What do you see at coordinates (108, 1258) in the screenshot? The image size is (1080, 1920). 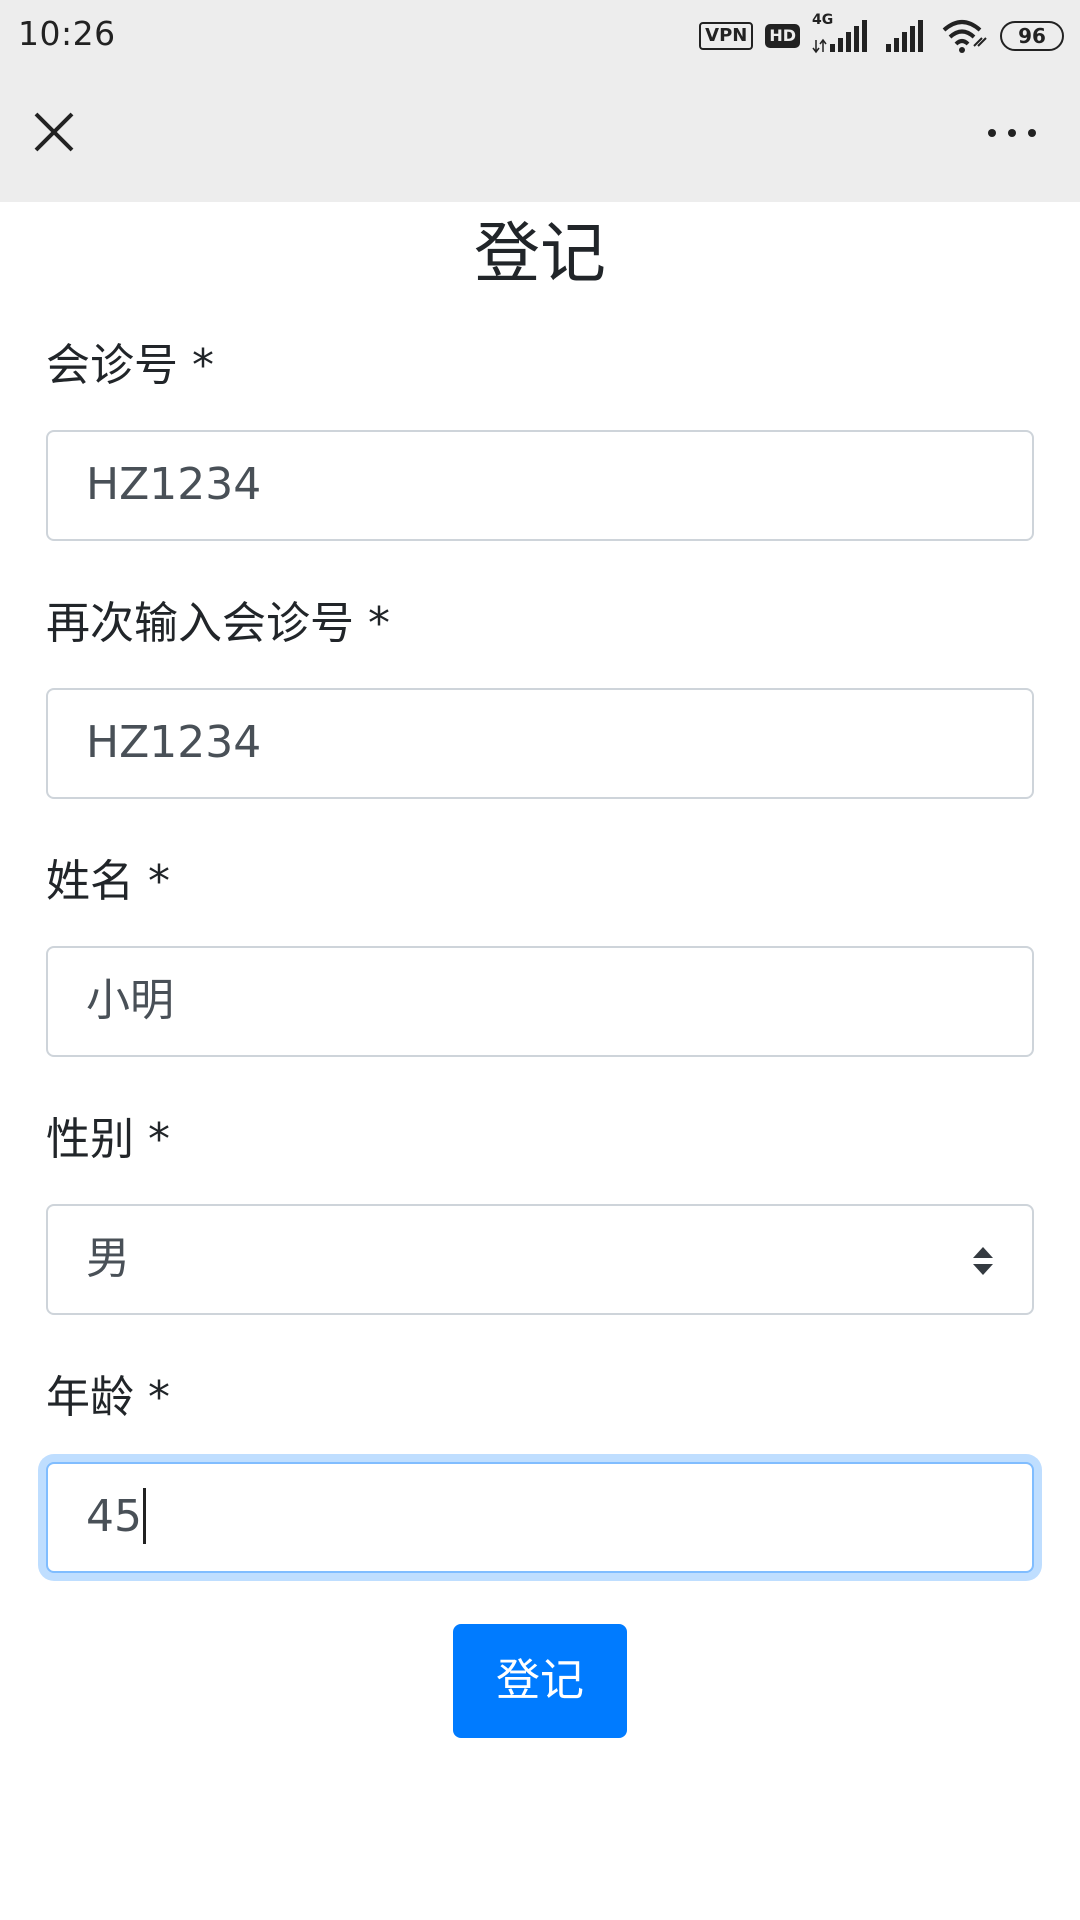 I see `gender-value: 男` at bounding box center [108, 1258].